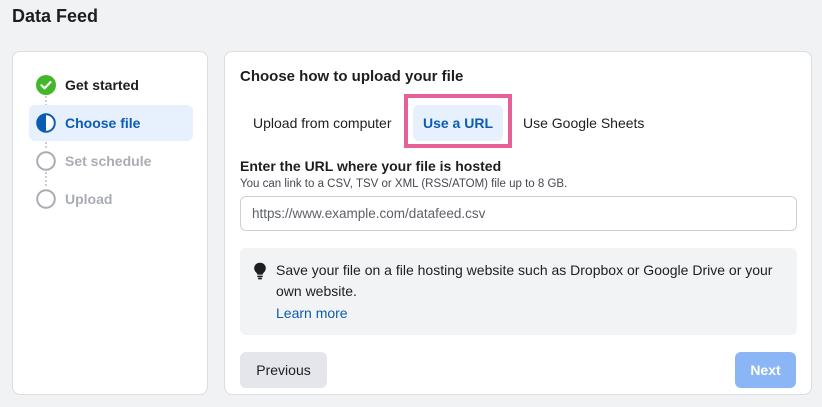 The image size is (822, 407). What do you see at coordinates (765, 370) in the screenshot?
I see `next-button: Next` at bounding box center [765, 370].